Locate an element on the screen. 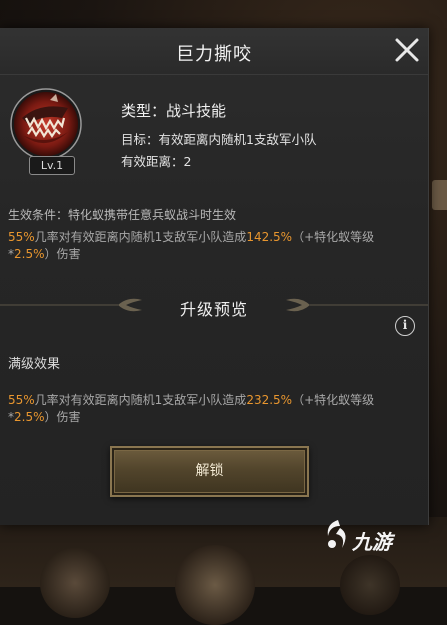  dialog-title: 巨力撕咬 is located at coordinates (214, 54).